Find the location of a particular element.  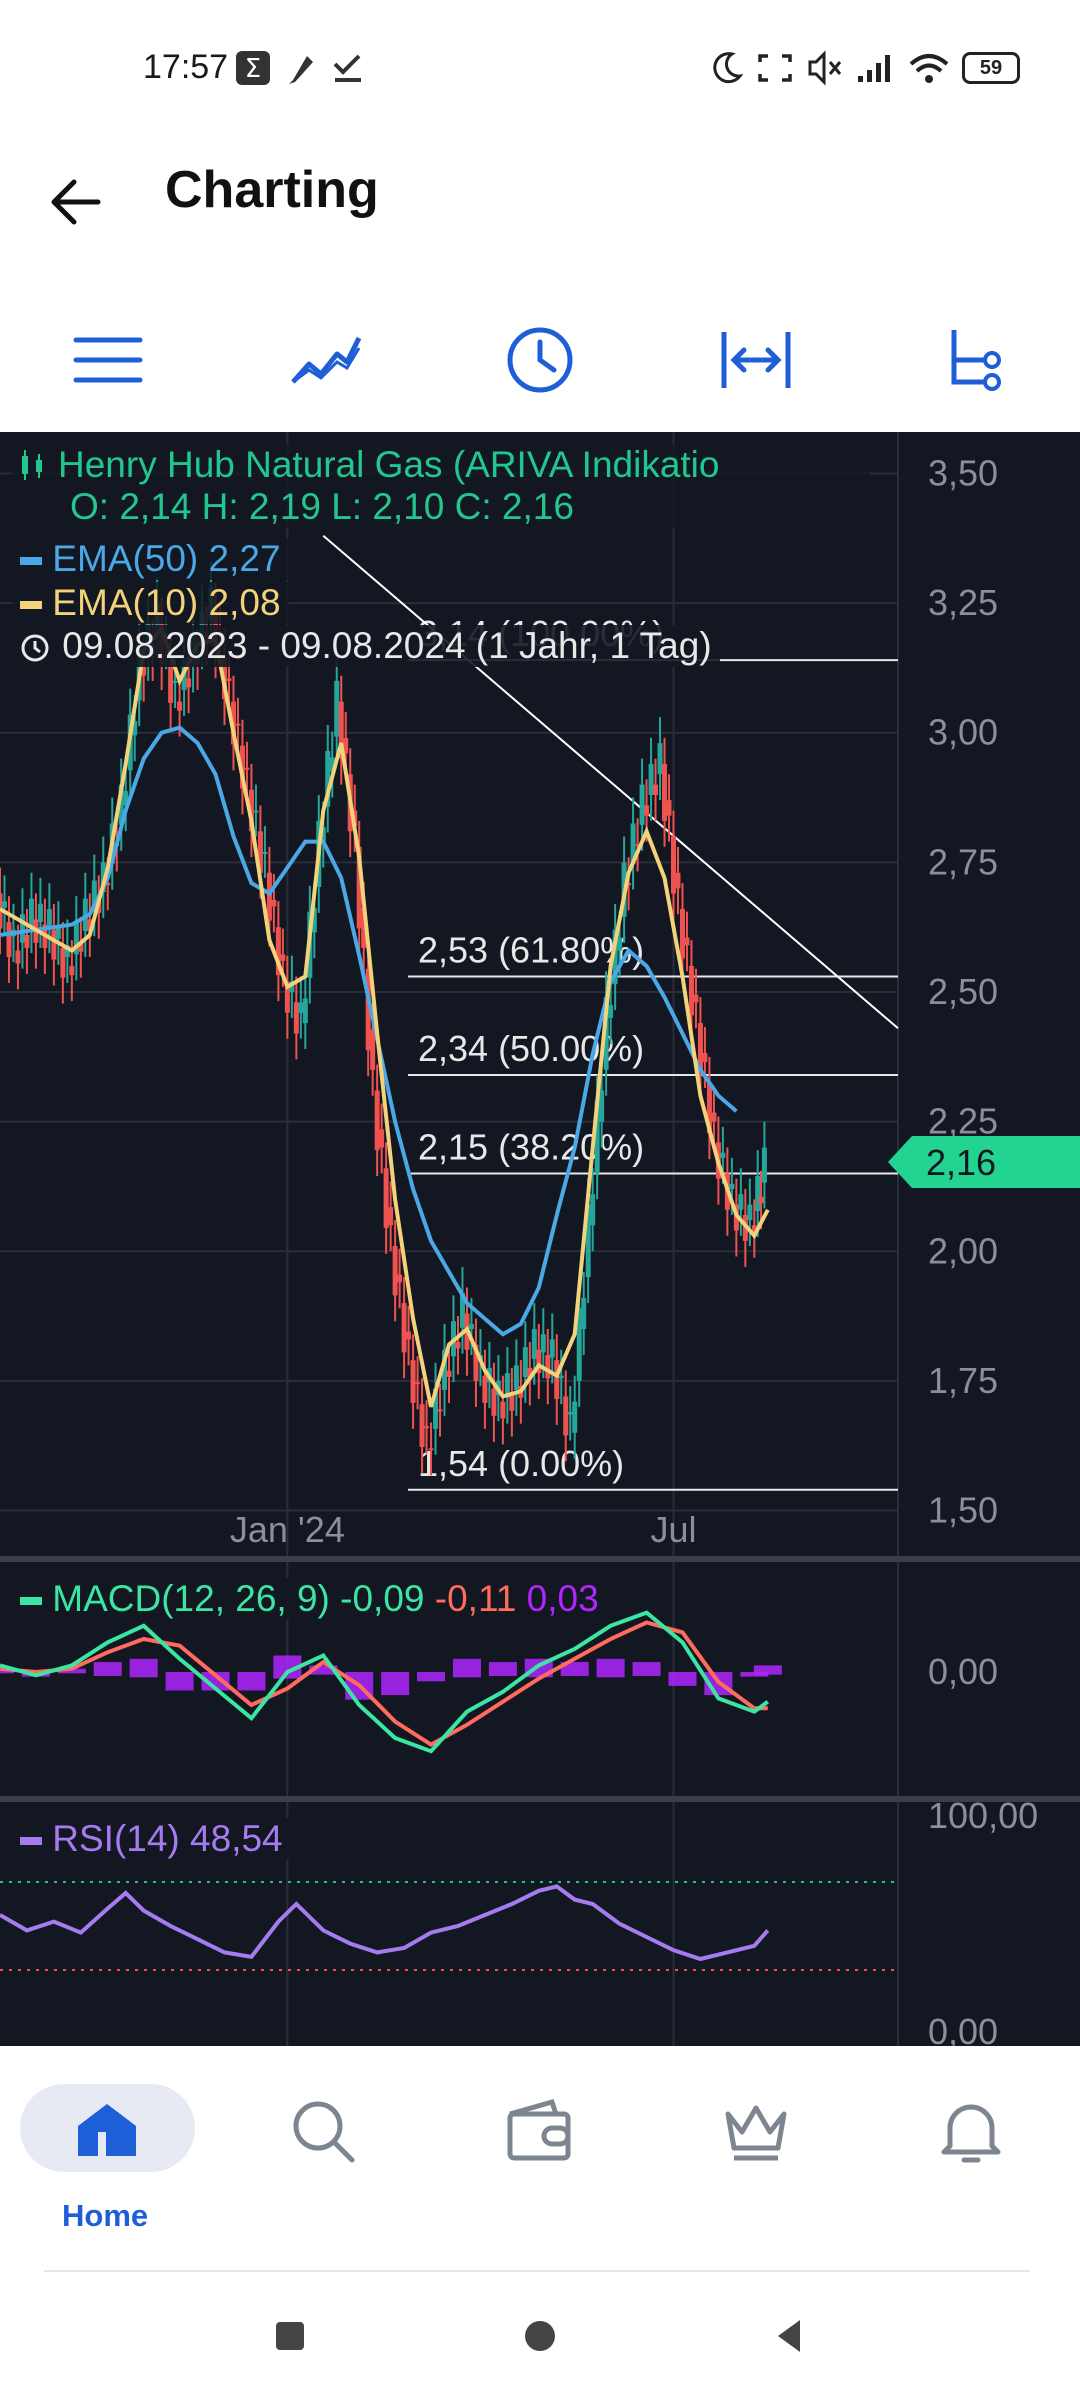

search-icon is located at coordinates (323, 2131).